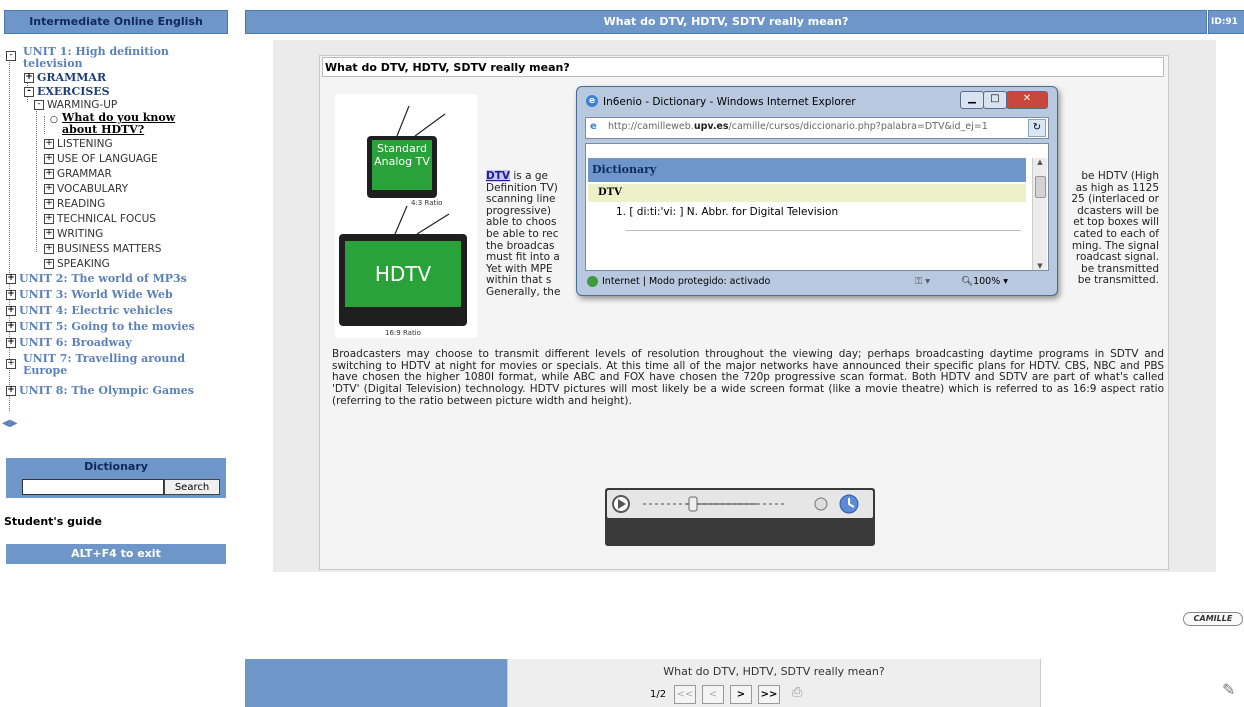 The width and height of the screenshot is (1244, 707). Describe the element at coordinates (741, 694) in the screenshot. I see `next-page-button: >` at that location.